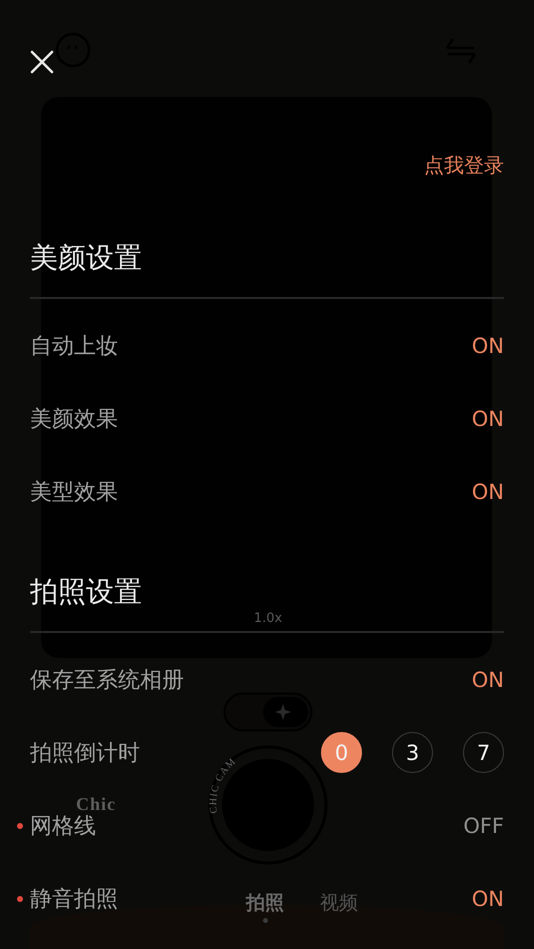  Describe the element at coordinates (74, 346) in the screenshot. I see `setting-label: 自动上妆` at that location.